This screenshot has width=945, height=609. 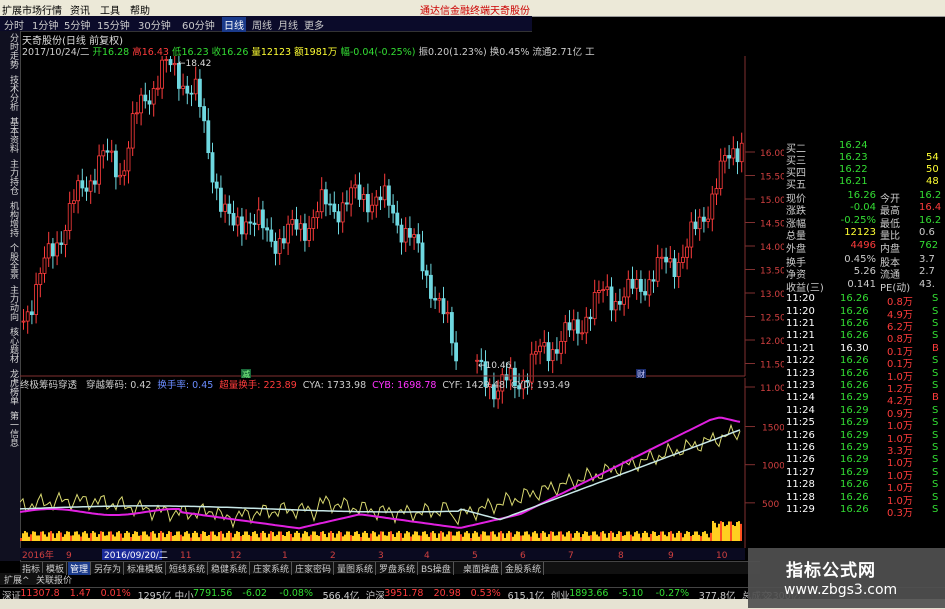 I want to click on tick-row: 11:24 16.29 0.9万 S, so click(x=864, y=412).